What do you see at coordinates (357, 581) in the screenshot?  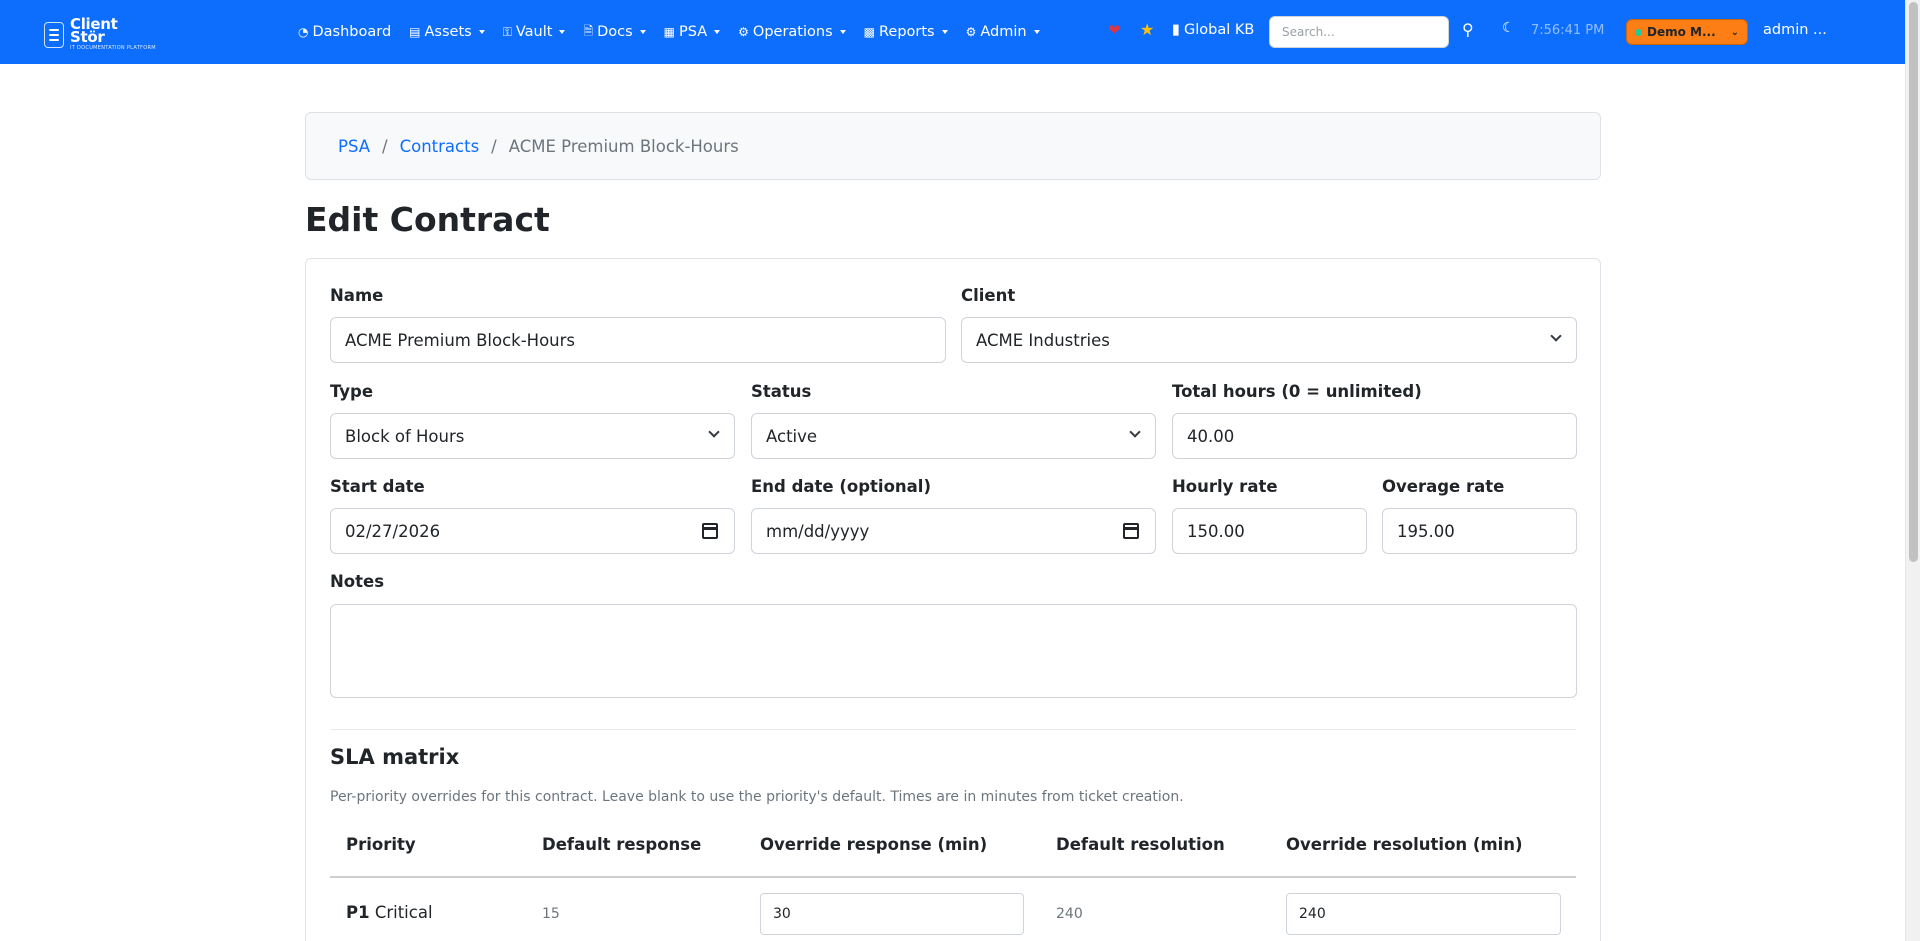 I see `notes-label: Notes` at bounding box center [357, 581].